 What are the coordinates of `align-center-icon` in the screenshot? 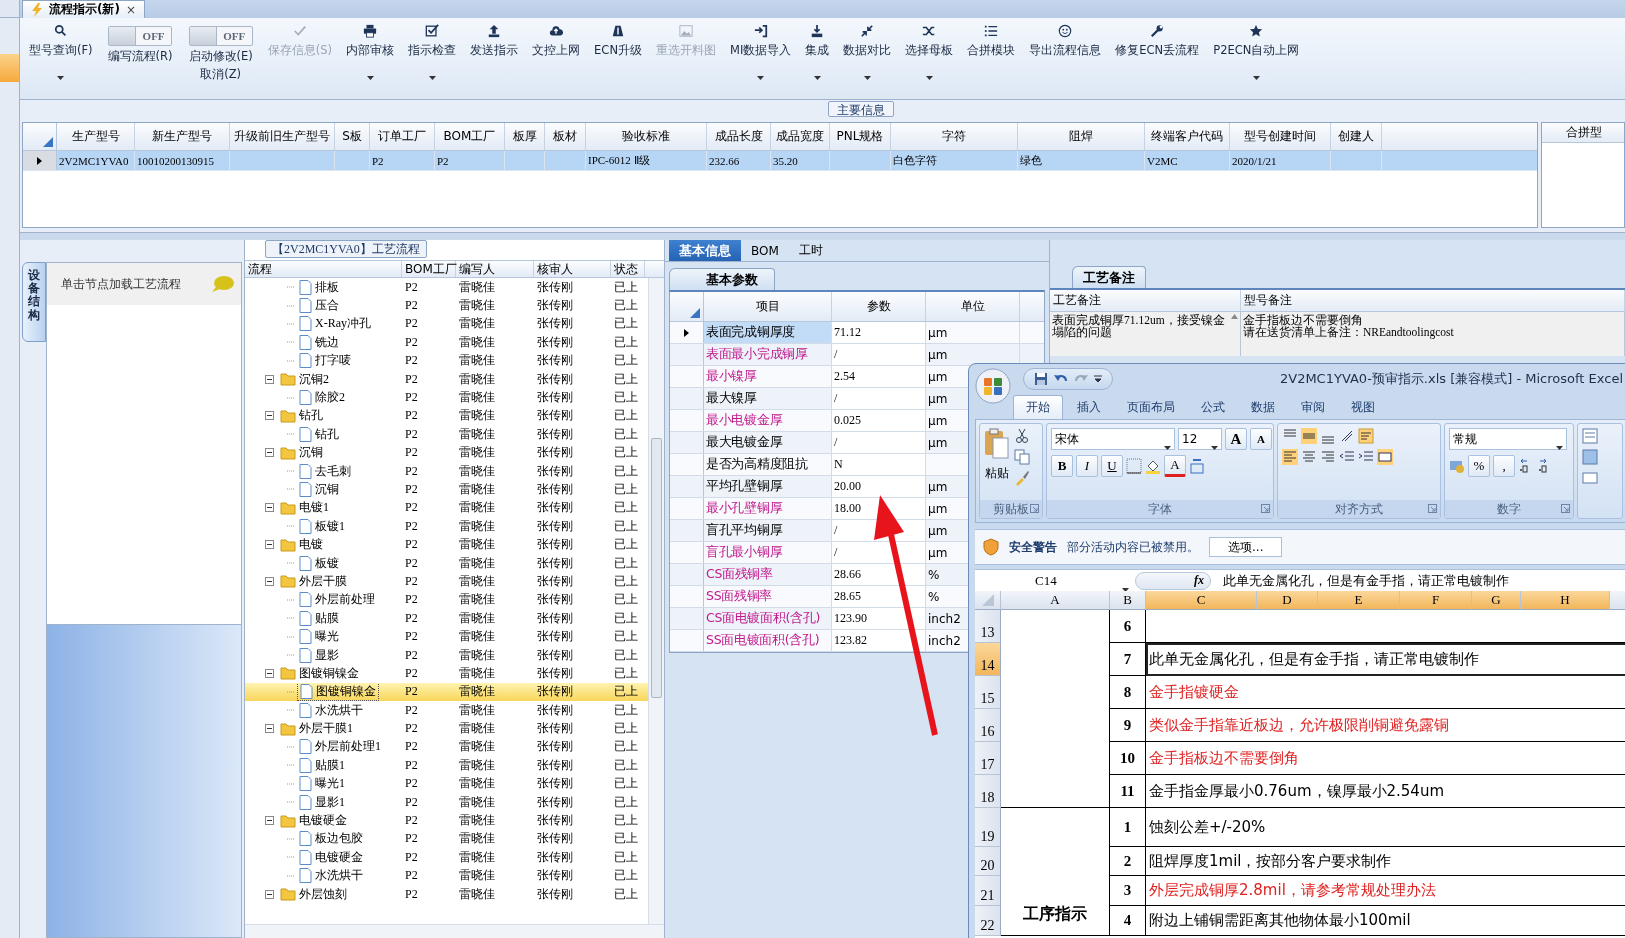 It's located at (1309, 457).